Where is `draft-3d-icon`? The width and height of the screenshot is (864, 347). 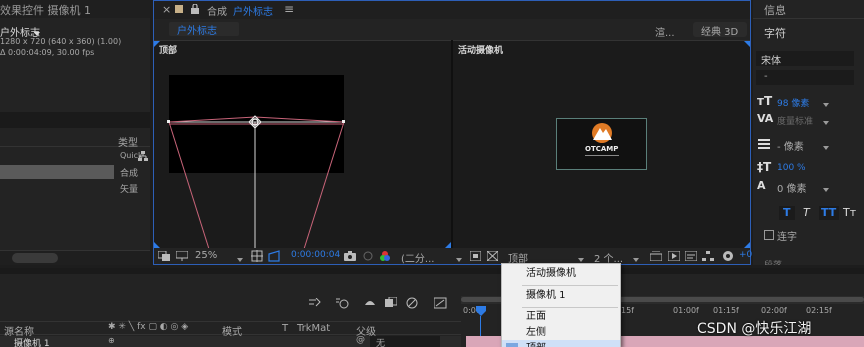
draft-3d-icon is located at coordinates (315, 304).